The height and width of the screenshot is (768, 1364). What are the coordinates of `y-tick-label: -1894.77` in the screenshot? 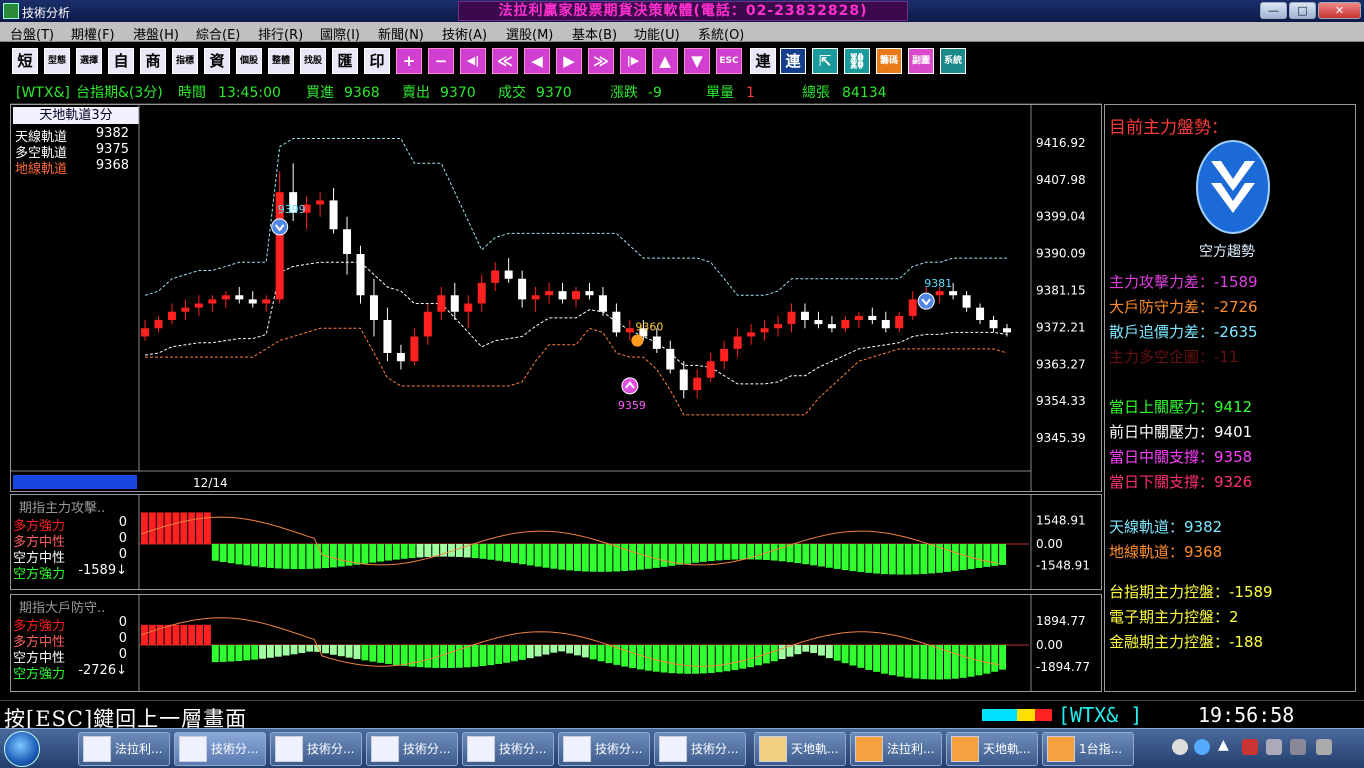 It's located at (1063, 667).